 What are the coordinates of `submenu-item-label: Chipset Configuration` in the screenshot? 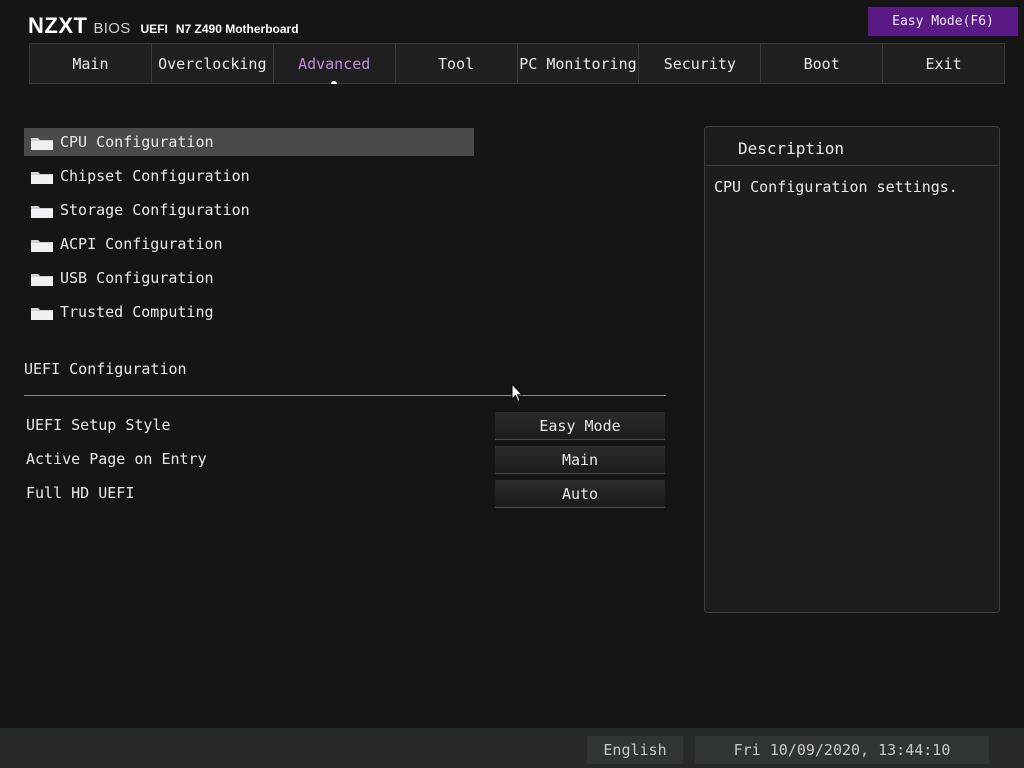 It's located at (155, 176).